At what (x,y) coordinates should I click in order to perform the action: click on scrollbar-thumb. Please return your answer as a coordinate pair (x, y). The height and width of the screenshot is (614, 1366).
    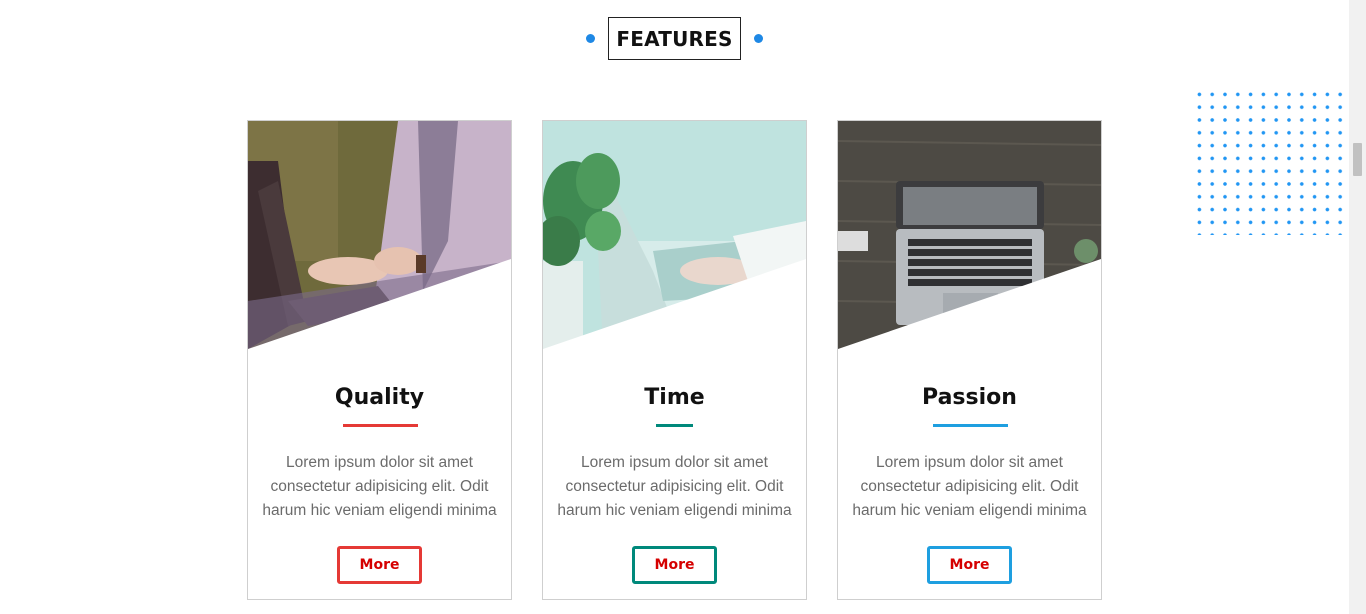
    Looking at the image, I should click on (1357, 159).